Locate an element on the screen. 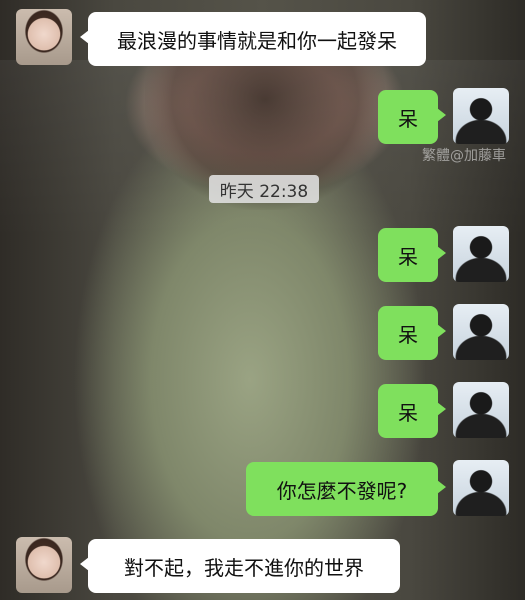 This screenshot has width=525, height=600. incoming-message-bubble: 對不起，我走不進你的世界 is located at coordinates (240, 566).